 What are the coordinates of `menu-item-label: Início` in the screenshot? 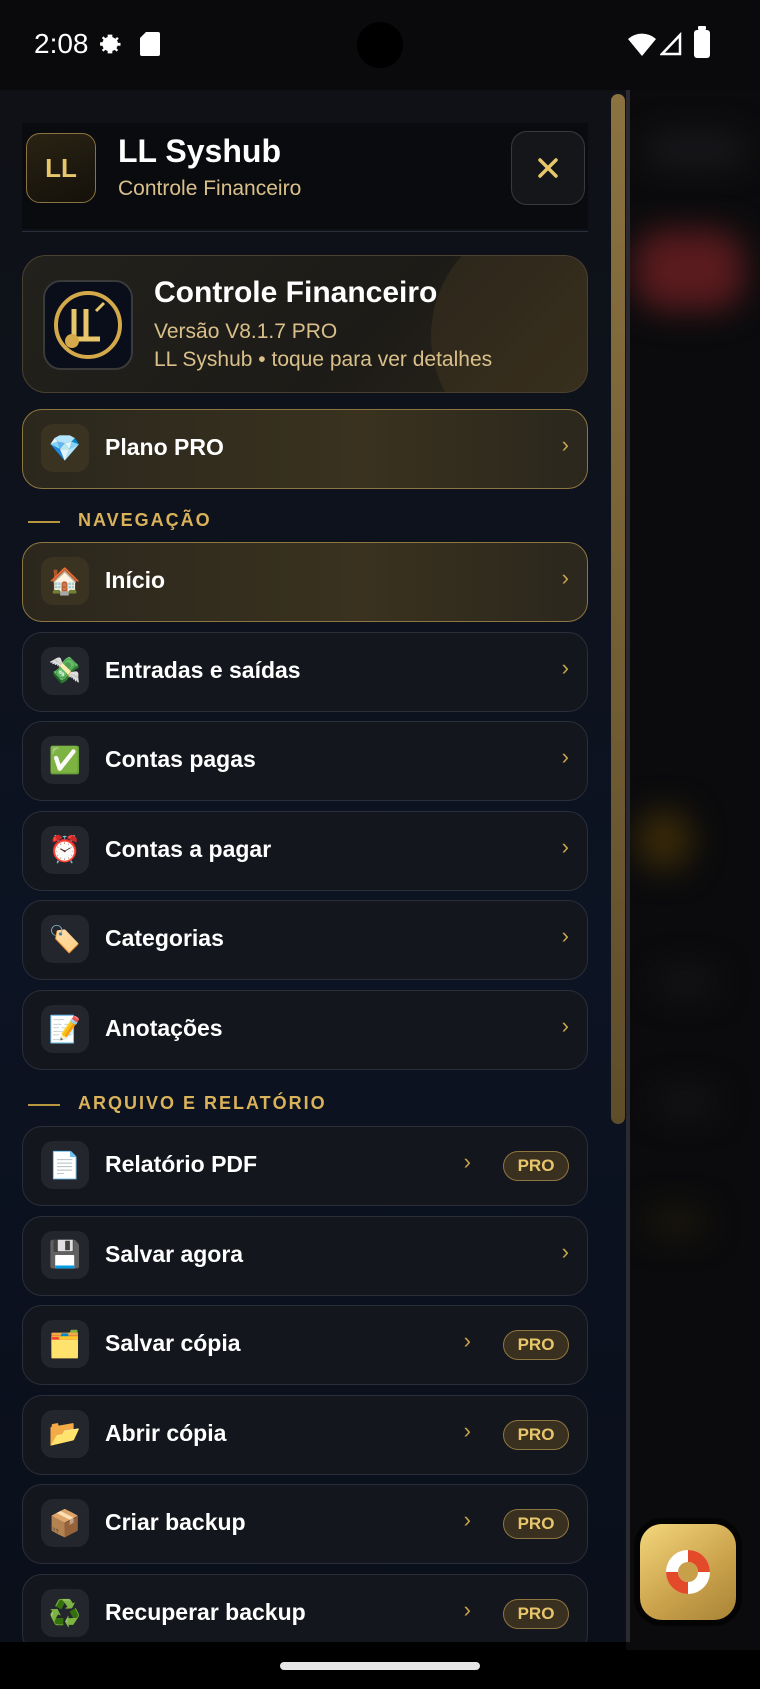 It's located at (135, 580).